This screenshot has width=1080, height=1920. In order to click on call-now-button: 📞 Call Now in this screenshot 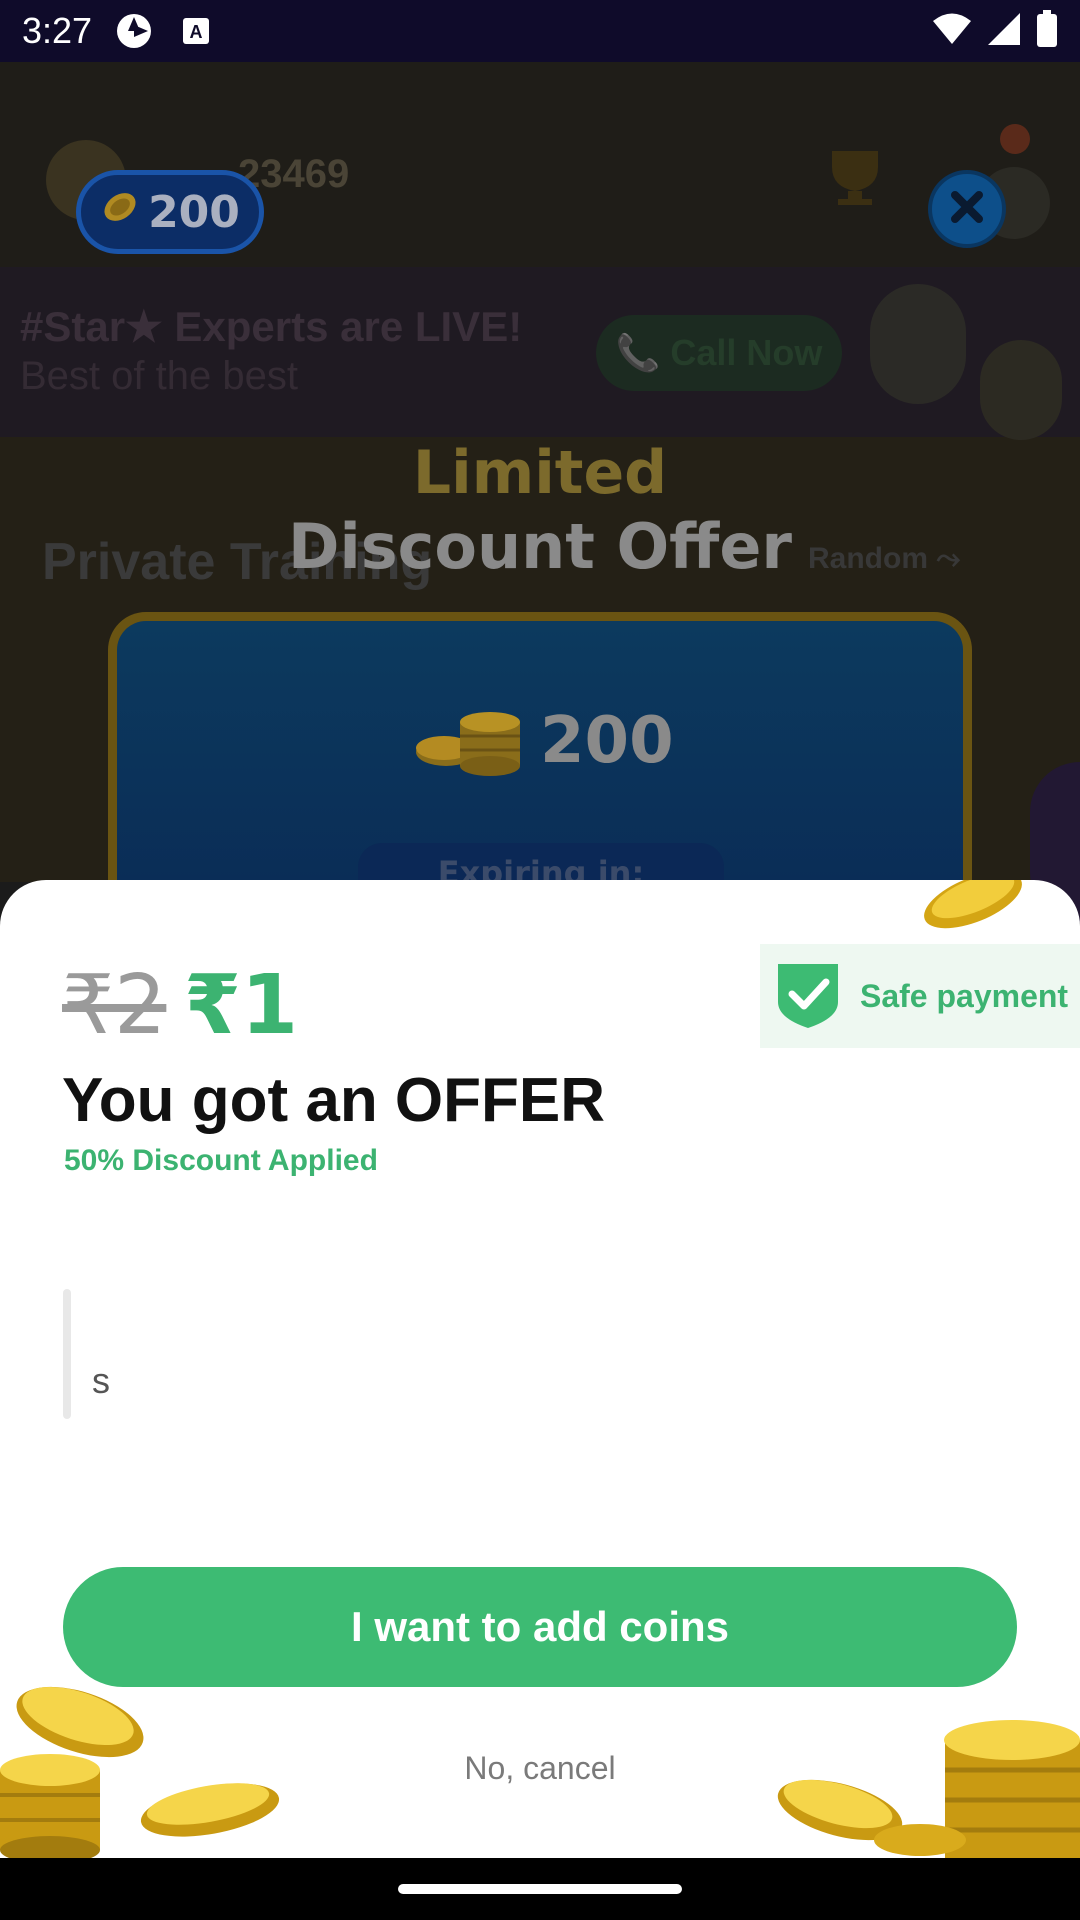, I will do `click(719, 353)`.